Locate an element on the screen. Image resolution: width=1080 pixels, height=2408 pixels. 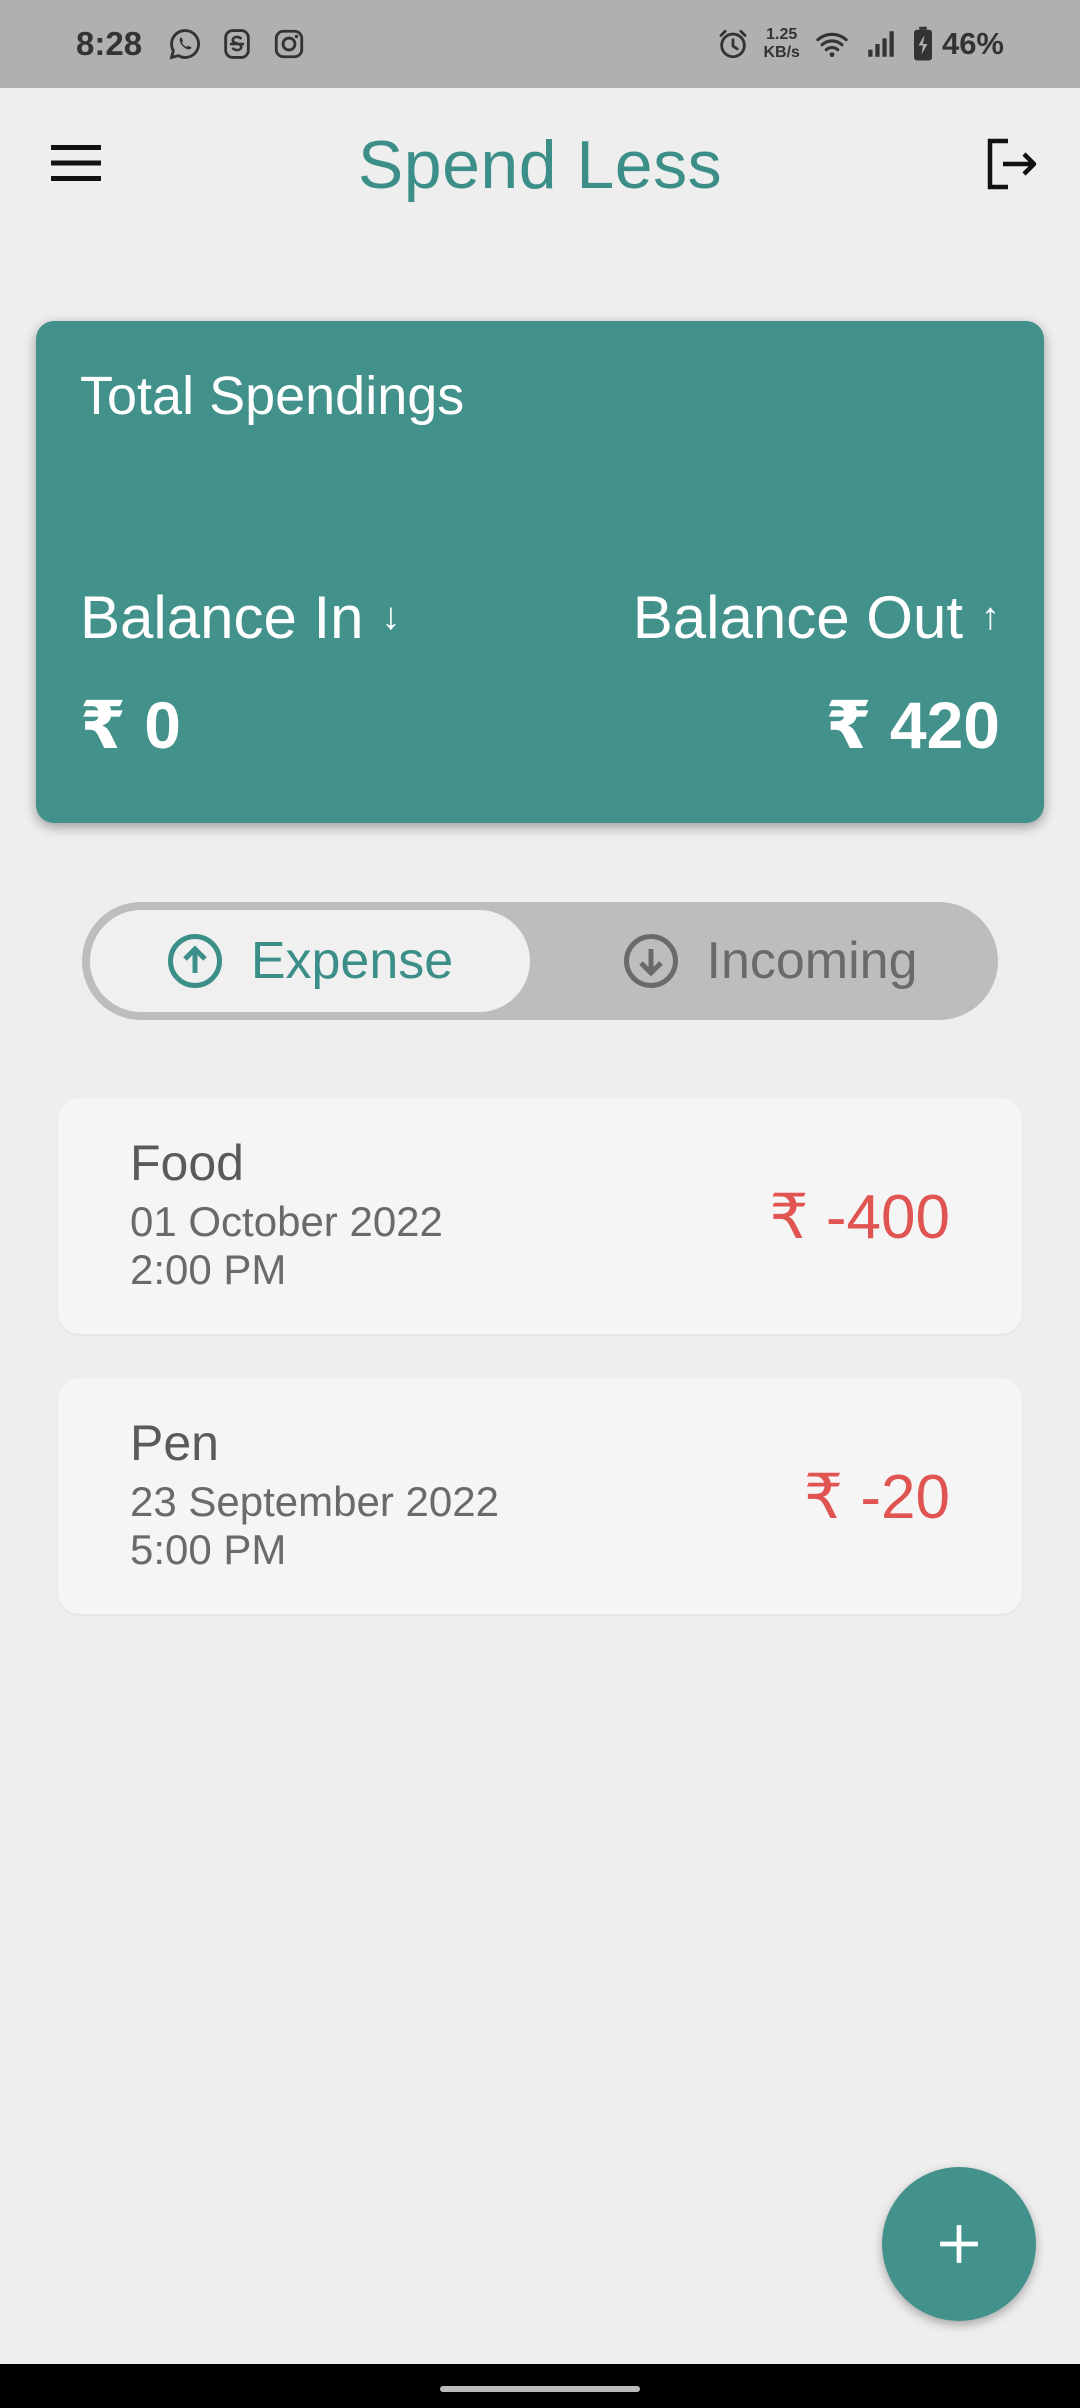
menu-button is located at coordinates (76, 163).